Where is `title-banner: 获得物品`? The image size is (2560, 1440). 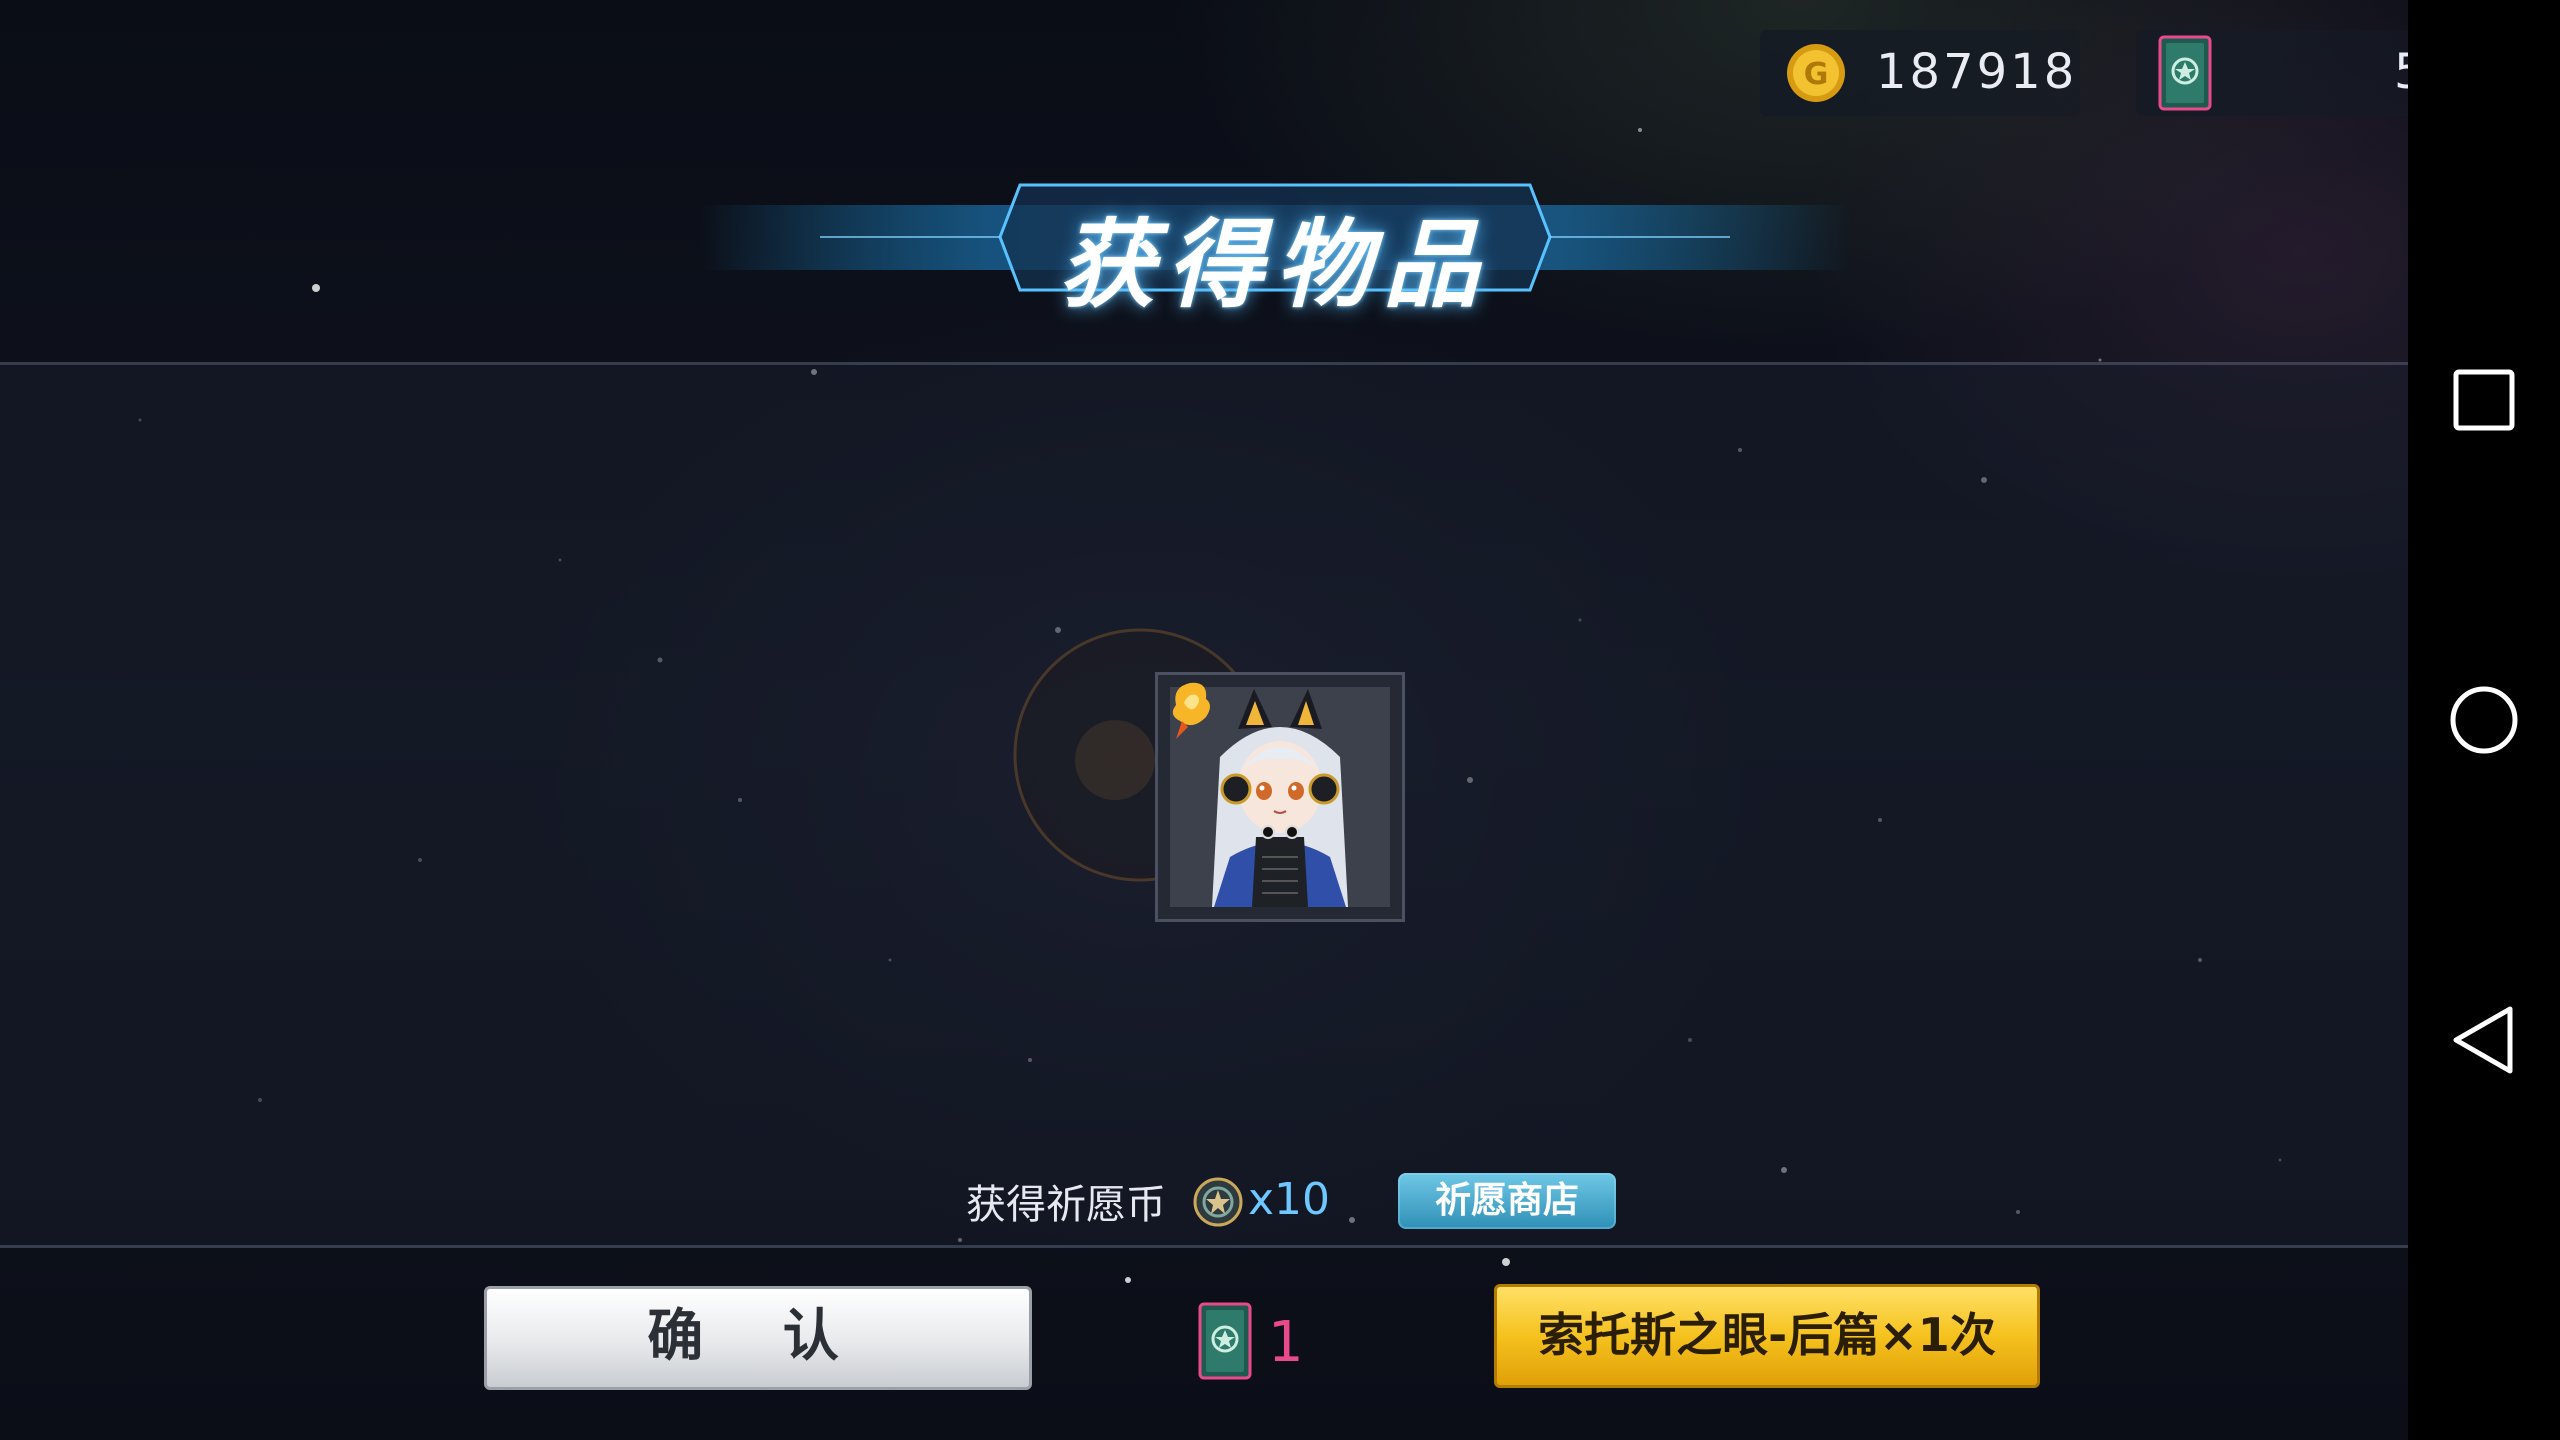 title-banner: 获得物品 is located at coordinates (1275, 248).